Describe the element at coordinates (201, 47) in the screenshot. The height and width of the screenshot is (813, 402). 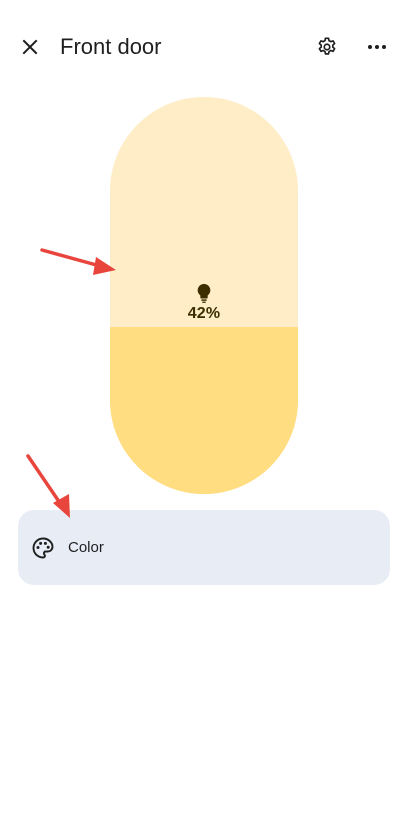
I see `top-app-bar: Front door` at that location.